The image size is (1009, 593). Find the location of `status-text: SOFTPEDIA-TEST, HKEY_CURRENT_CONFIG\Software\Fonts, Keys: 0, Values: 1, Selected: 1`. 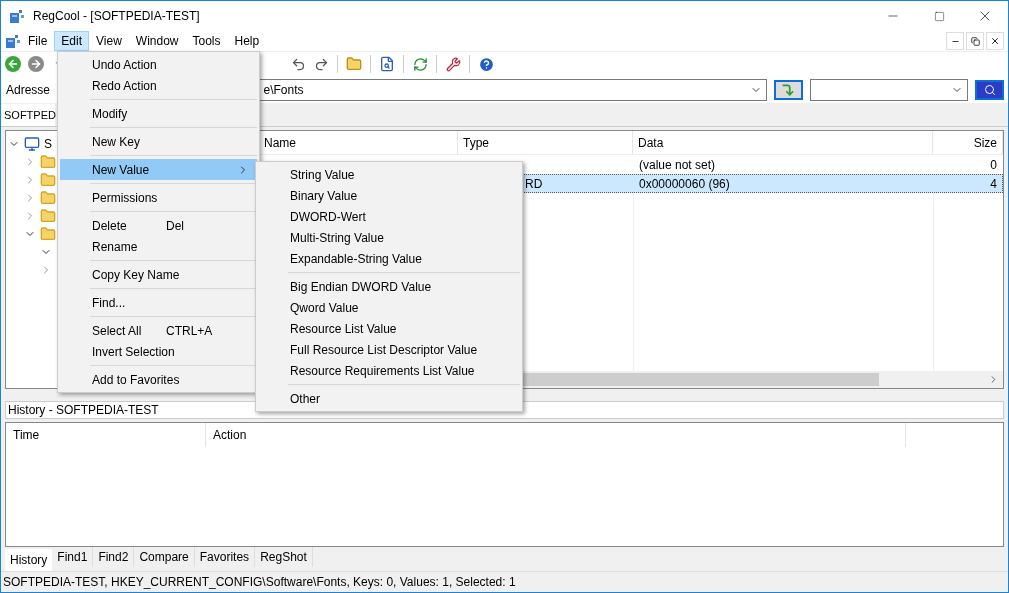

status-text: SOFTPEDIA-TEST, HKEY_CURRENT_CONFIG\Software\Fonts, Keys: 0, Values: 1, Selected: 1 is located at coordinates (259, 582).